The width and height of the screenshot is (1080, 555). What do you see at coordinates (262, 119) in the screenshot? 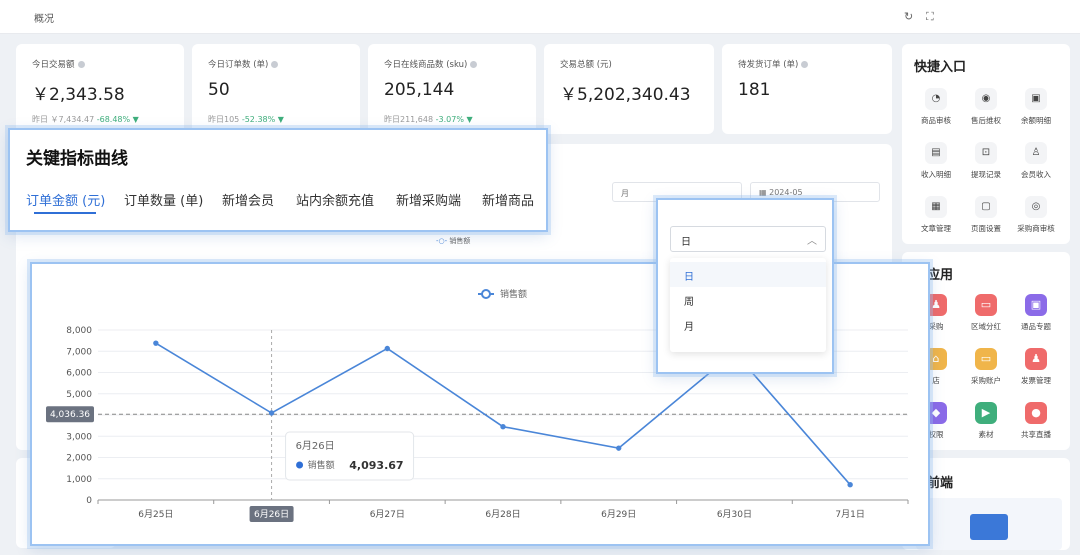
I see `stat-change: -52.38% ▼` at bounding box center [262, 119].